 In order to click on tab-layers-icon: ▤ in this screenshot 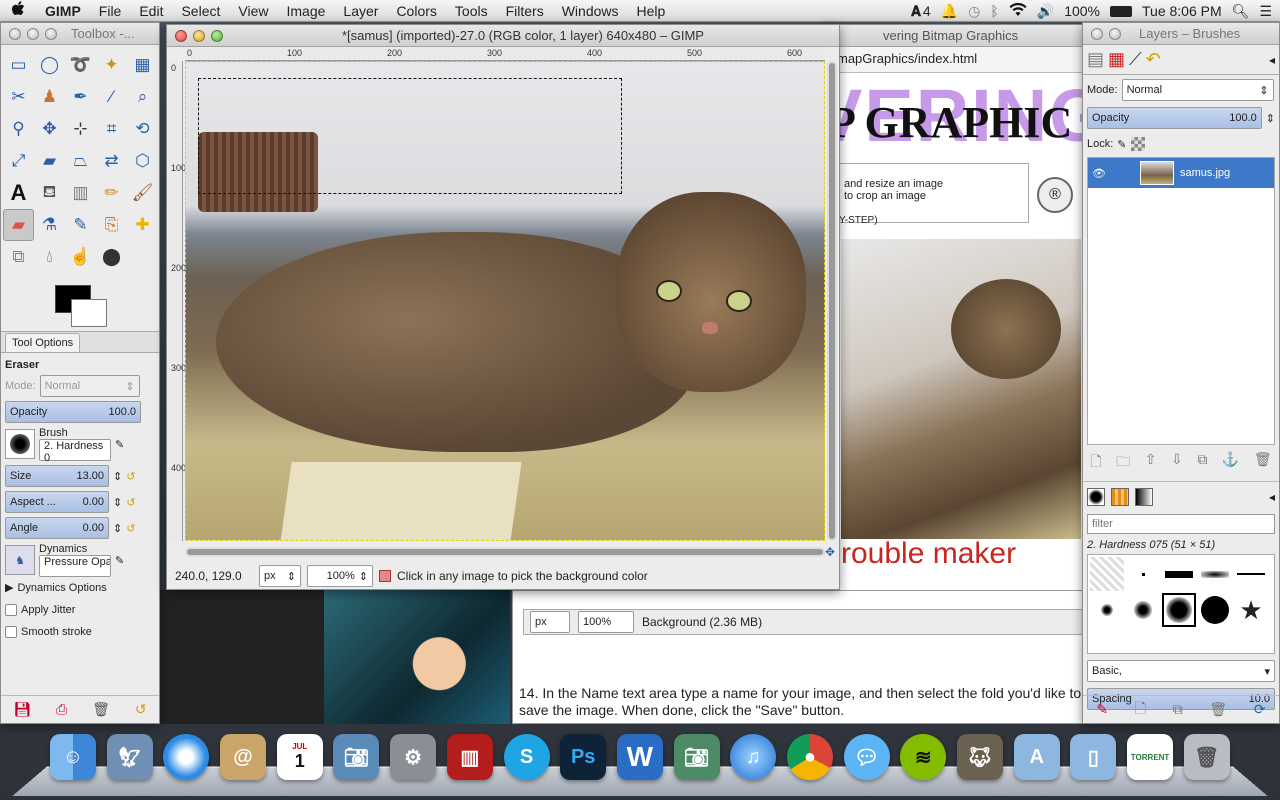, I will do `click(1095, 59)`.